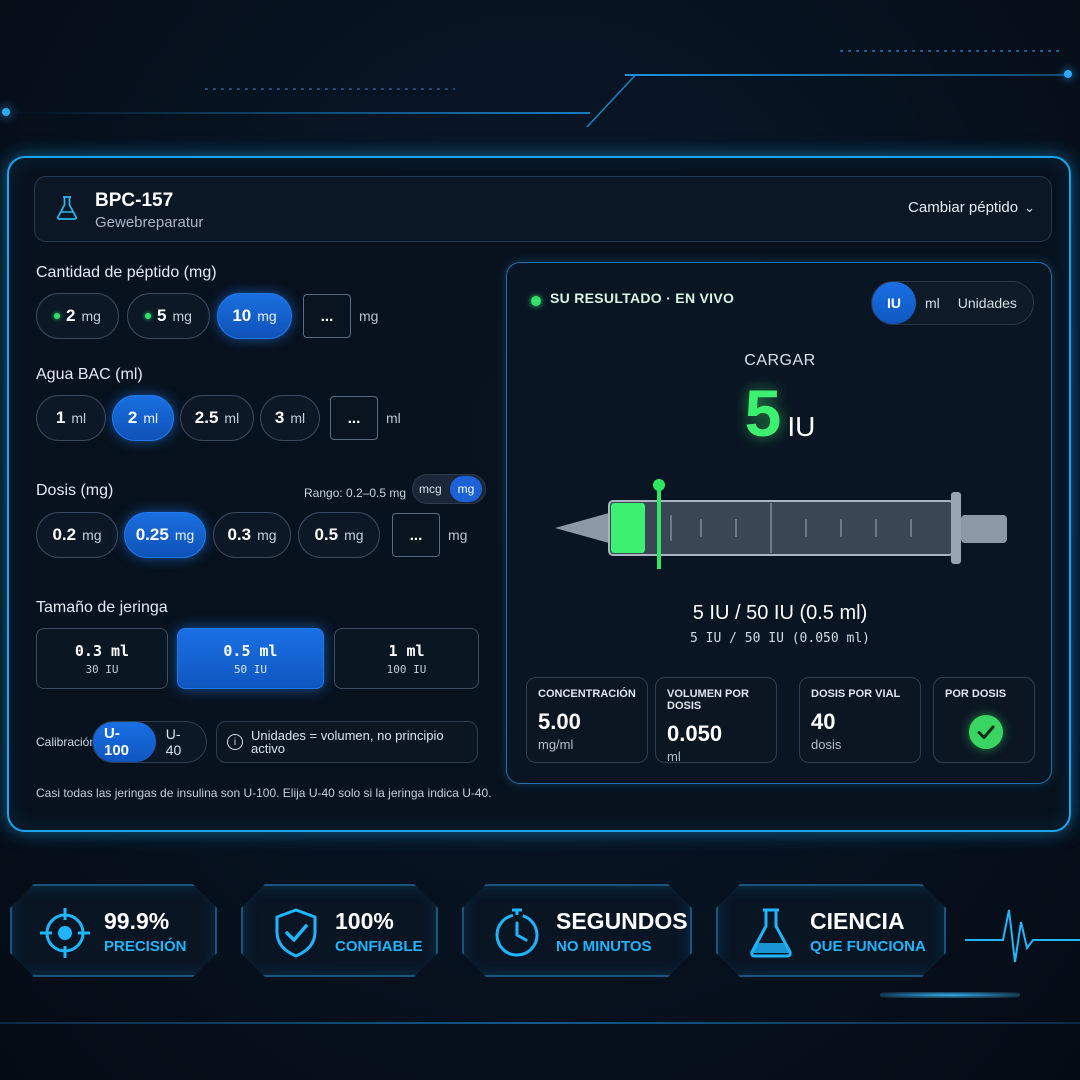  Describe the element at coordinates (254, 316) in the screenshot. I see `peptide-option-10mg: 10 mg` at that location.